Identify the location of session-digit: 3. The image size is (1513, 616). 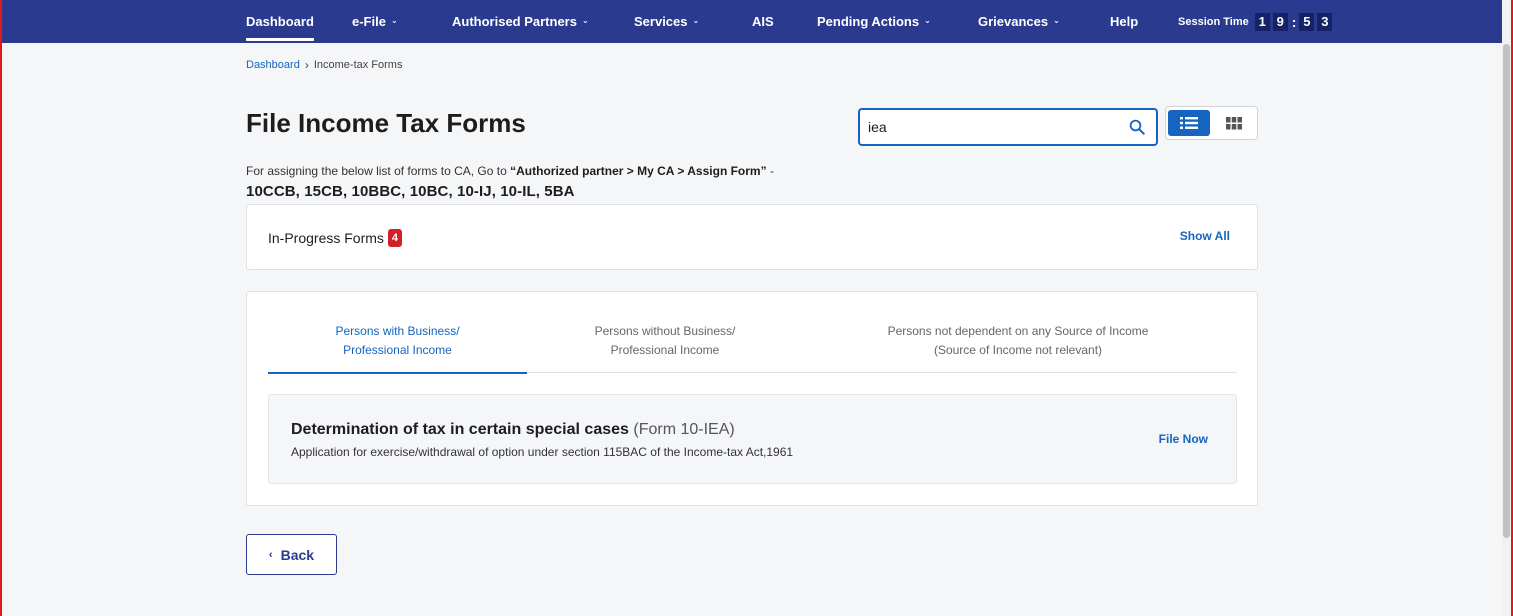
(1325, 21).